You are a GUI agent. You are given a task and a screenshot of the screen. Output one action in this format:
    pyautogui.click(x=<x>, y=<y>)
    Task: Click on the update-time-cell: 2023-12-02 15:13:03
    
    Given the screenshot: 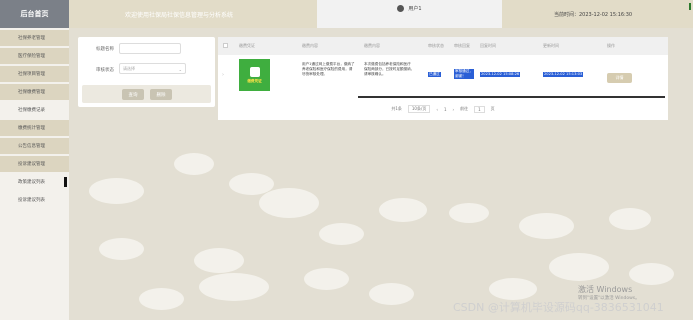 What is the action you would take?
    pyautogui.click(x=563, y=74)
    